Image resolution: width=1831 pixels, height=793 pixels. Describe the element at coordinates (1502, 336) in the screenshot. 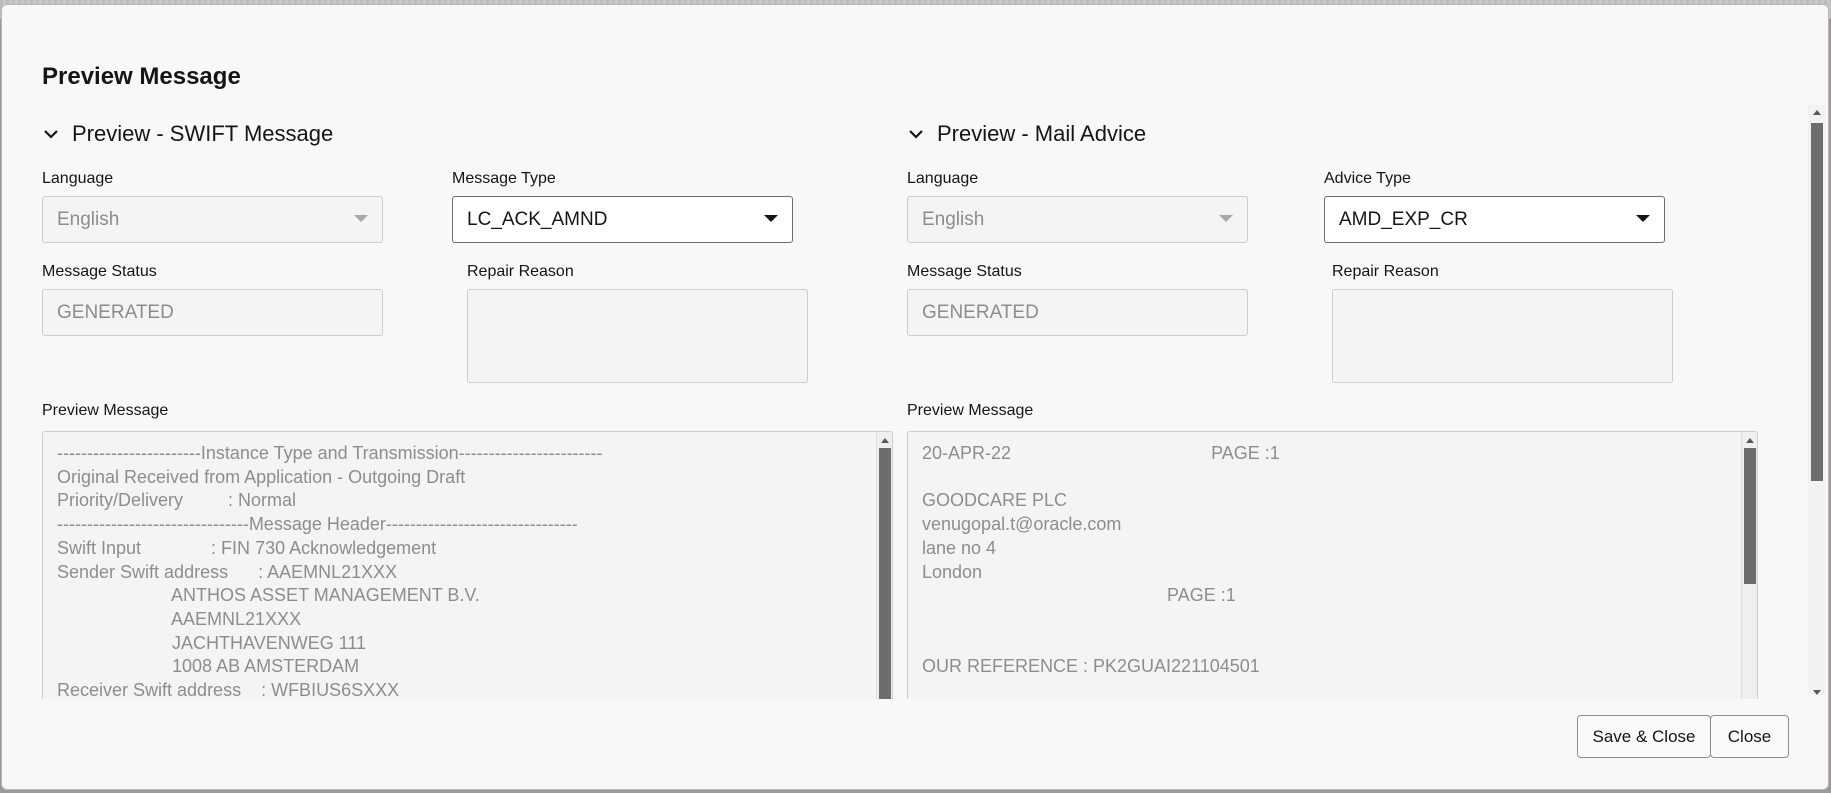

I see `mail-repair-reason-textarea` at that location.